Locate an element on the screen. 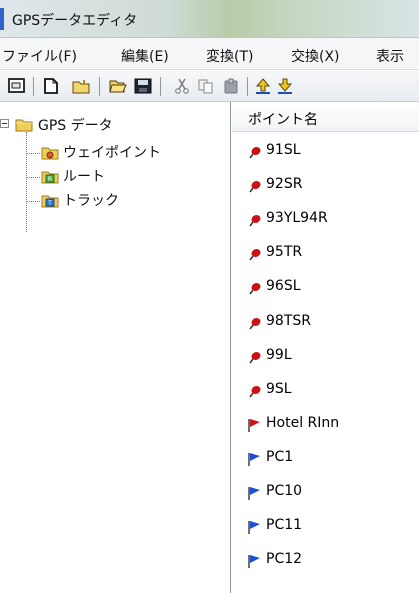 Image resolution: width=419 pixels, height=593 pixels. new-folder-icon is located at coordinates (81, 86).